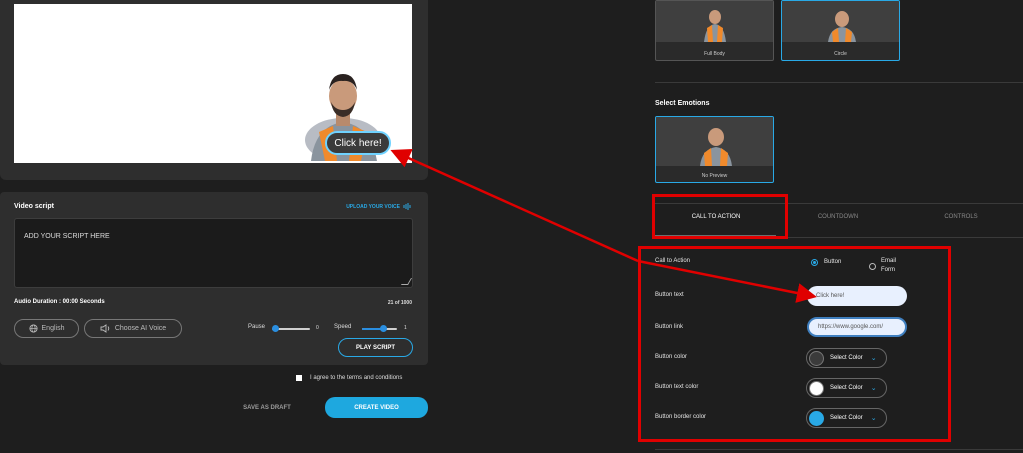 The image size is (1023, 453). What do you see at coordinates (213, 83) in the screenshot?
I see `preview-canvas: Click here!` at bounding box center [213, 83].